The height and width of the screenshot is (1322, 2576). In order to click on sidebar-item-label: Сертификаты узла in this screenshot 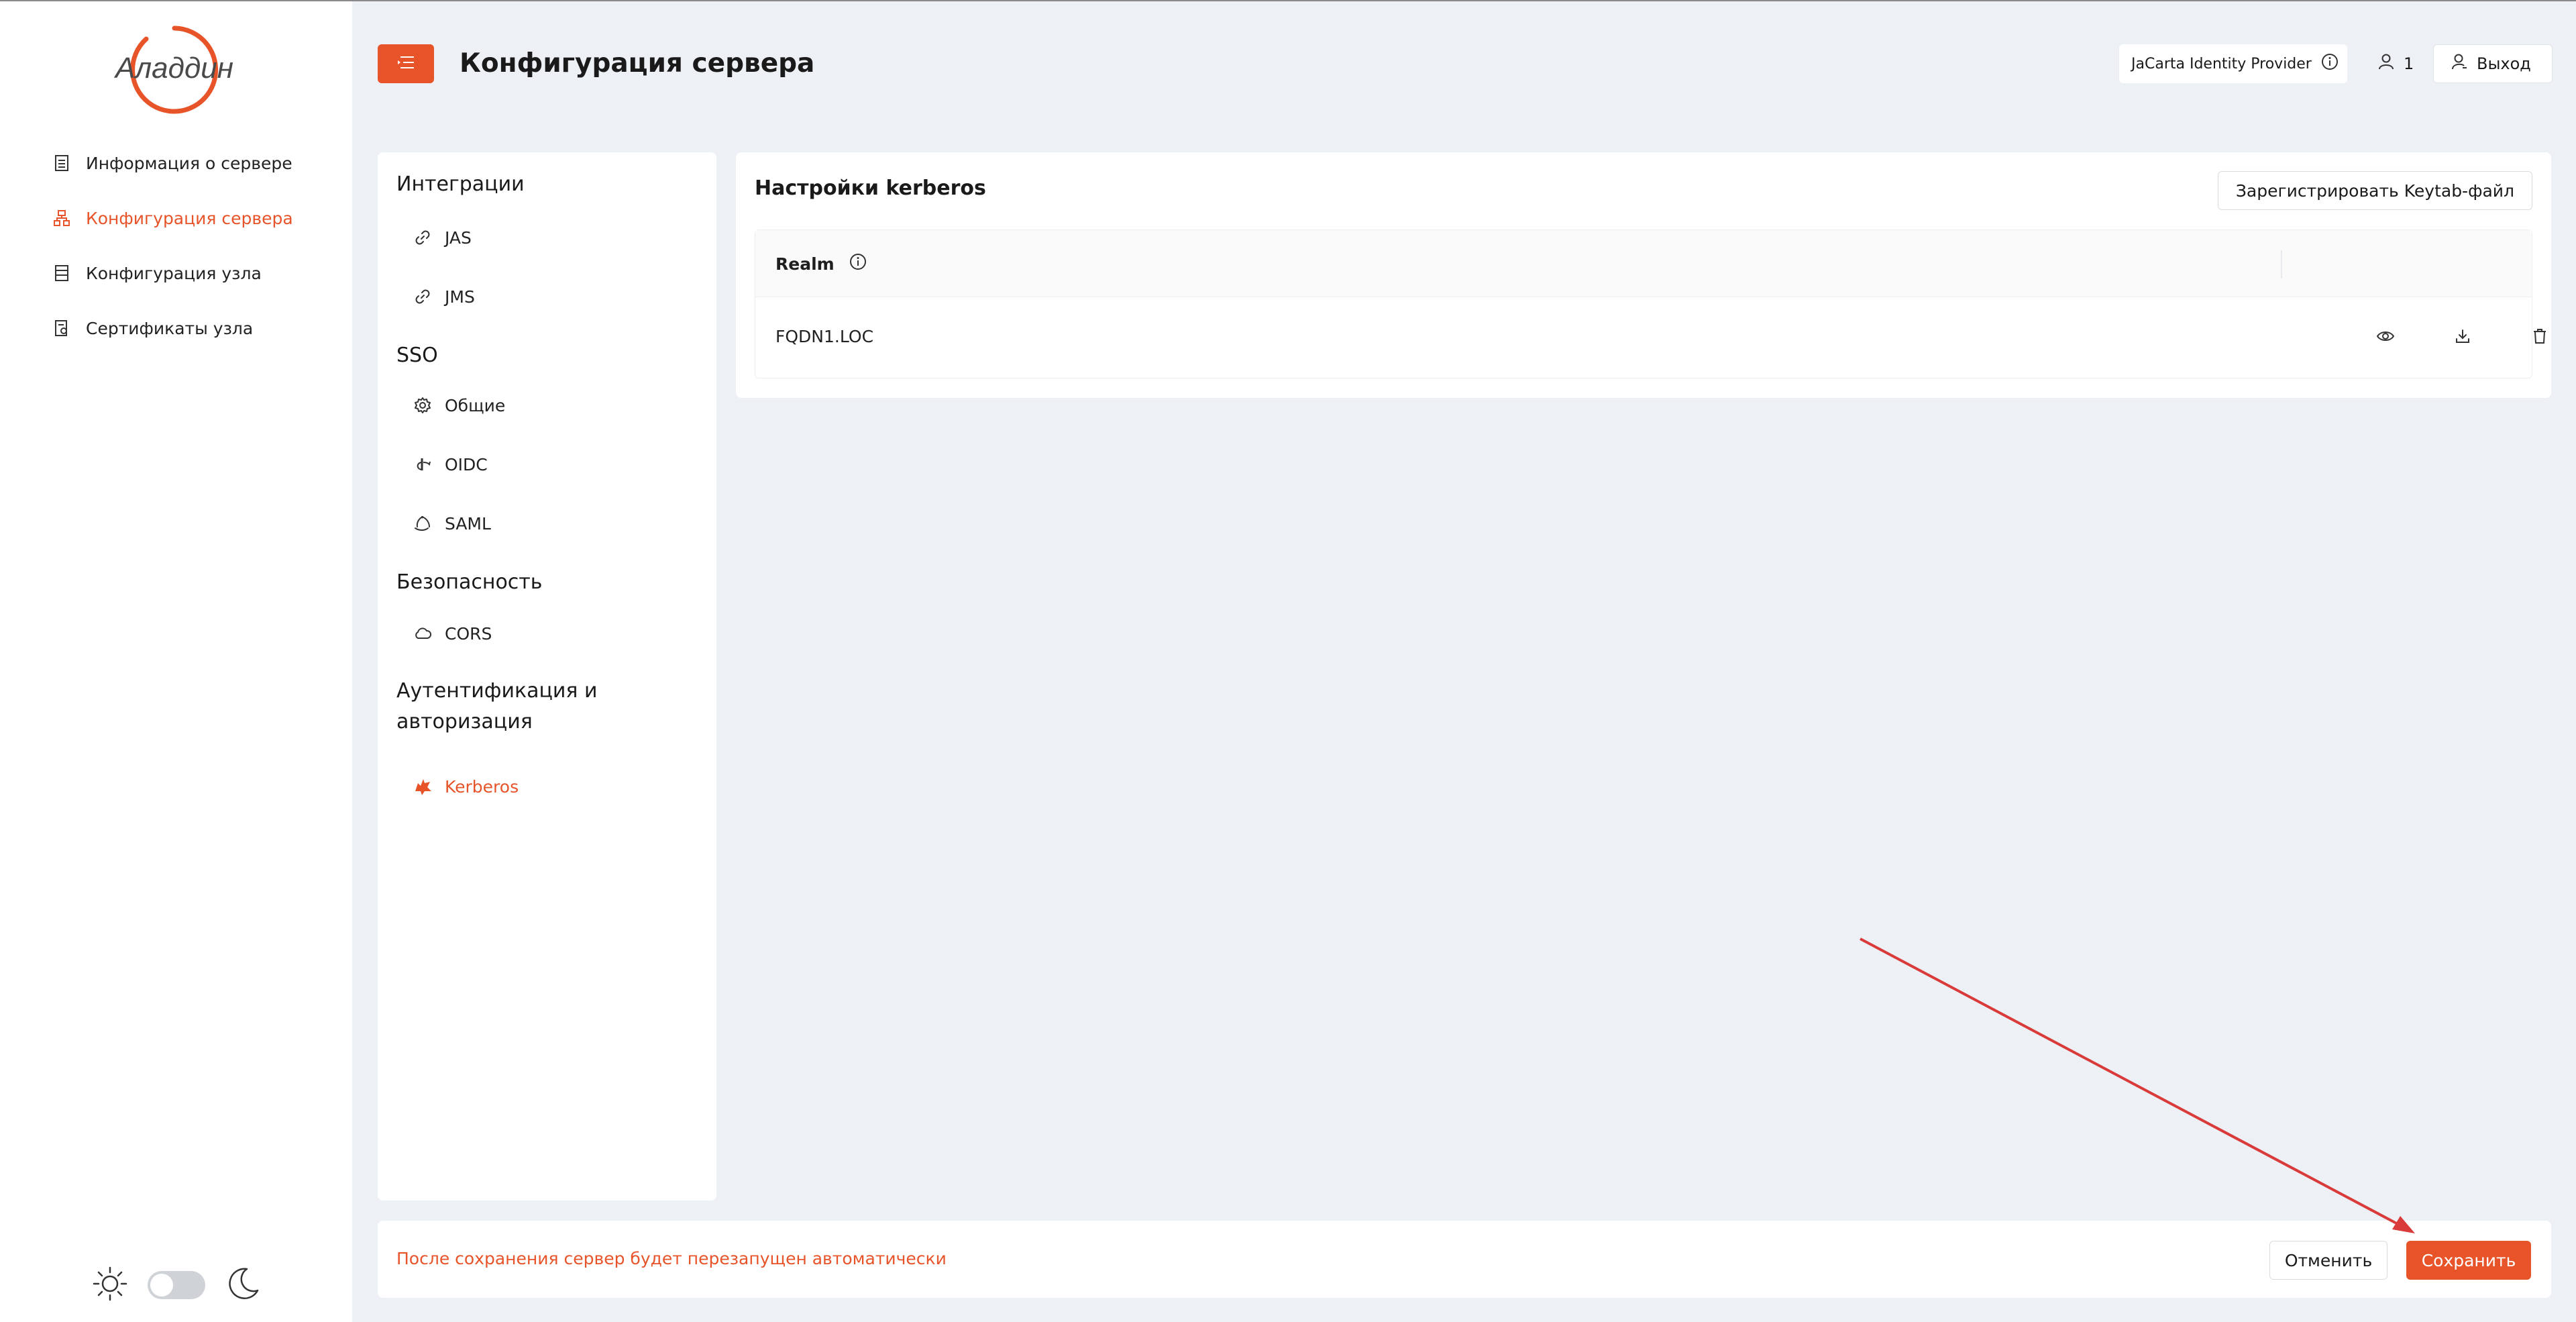, I will do `click(170, 328)`.